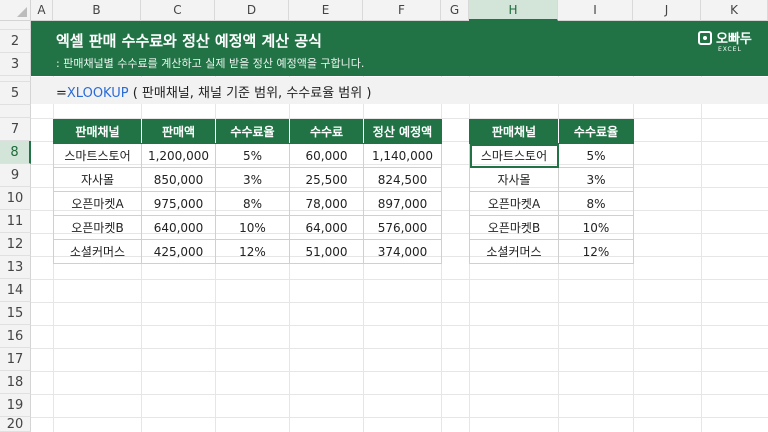  I want to click on row-header-8: 8, so click(15, 152).